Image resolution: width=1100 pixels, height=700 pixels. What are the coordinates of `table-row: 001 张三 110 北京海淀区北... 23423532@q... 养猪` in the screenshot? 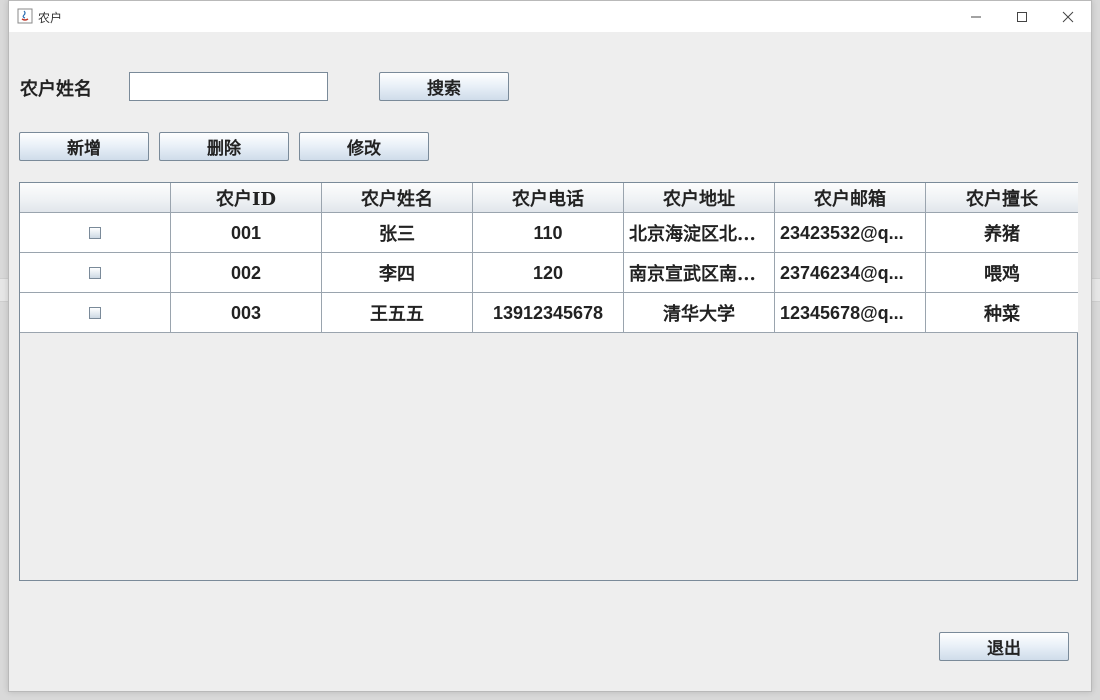 It's located at (549, 233).